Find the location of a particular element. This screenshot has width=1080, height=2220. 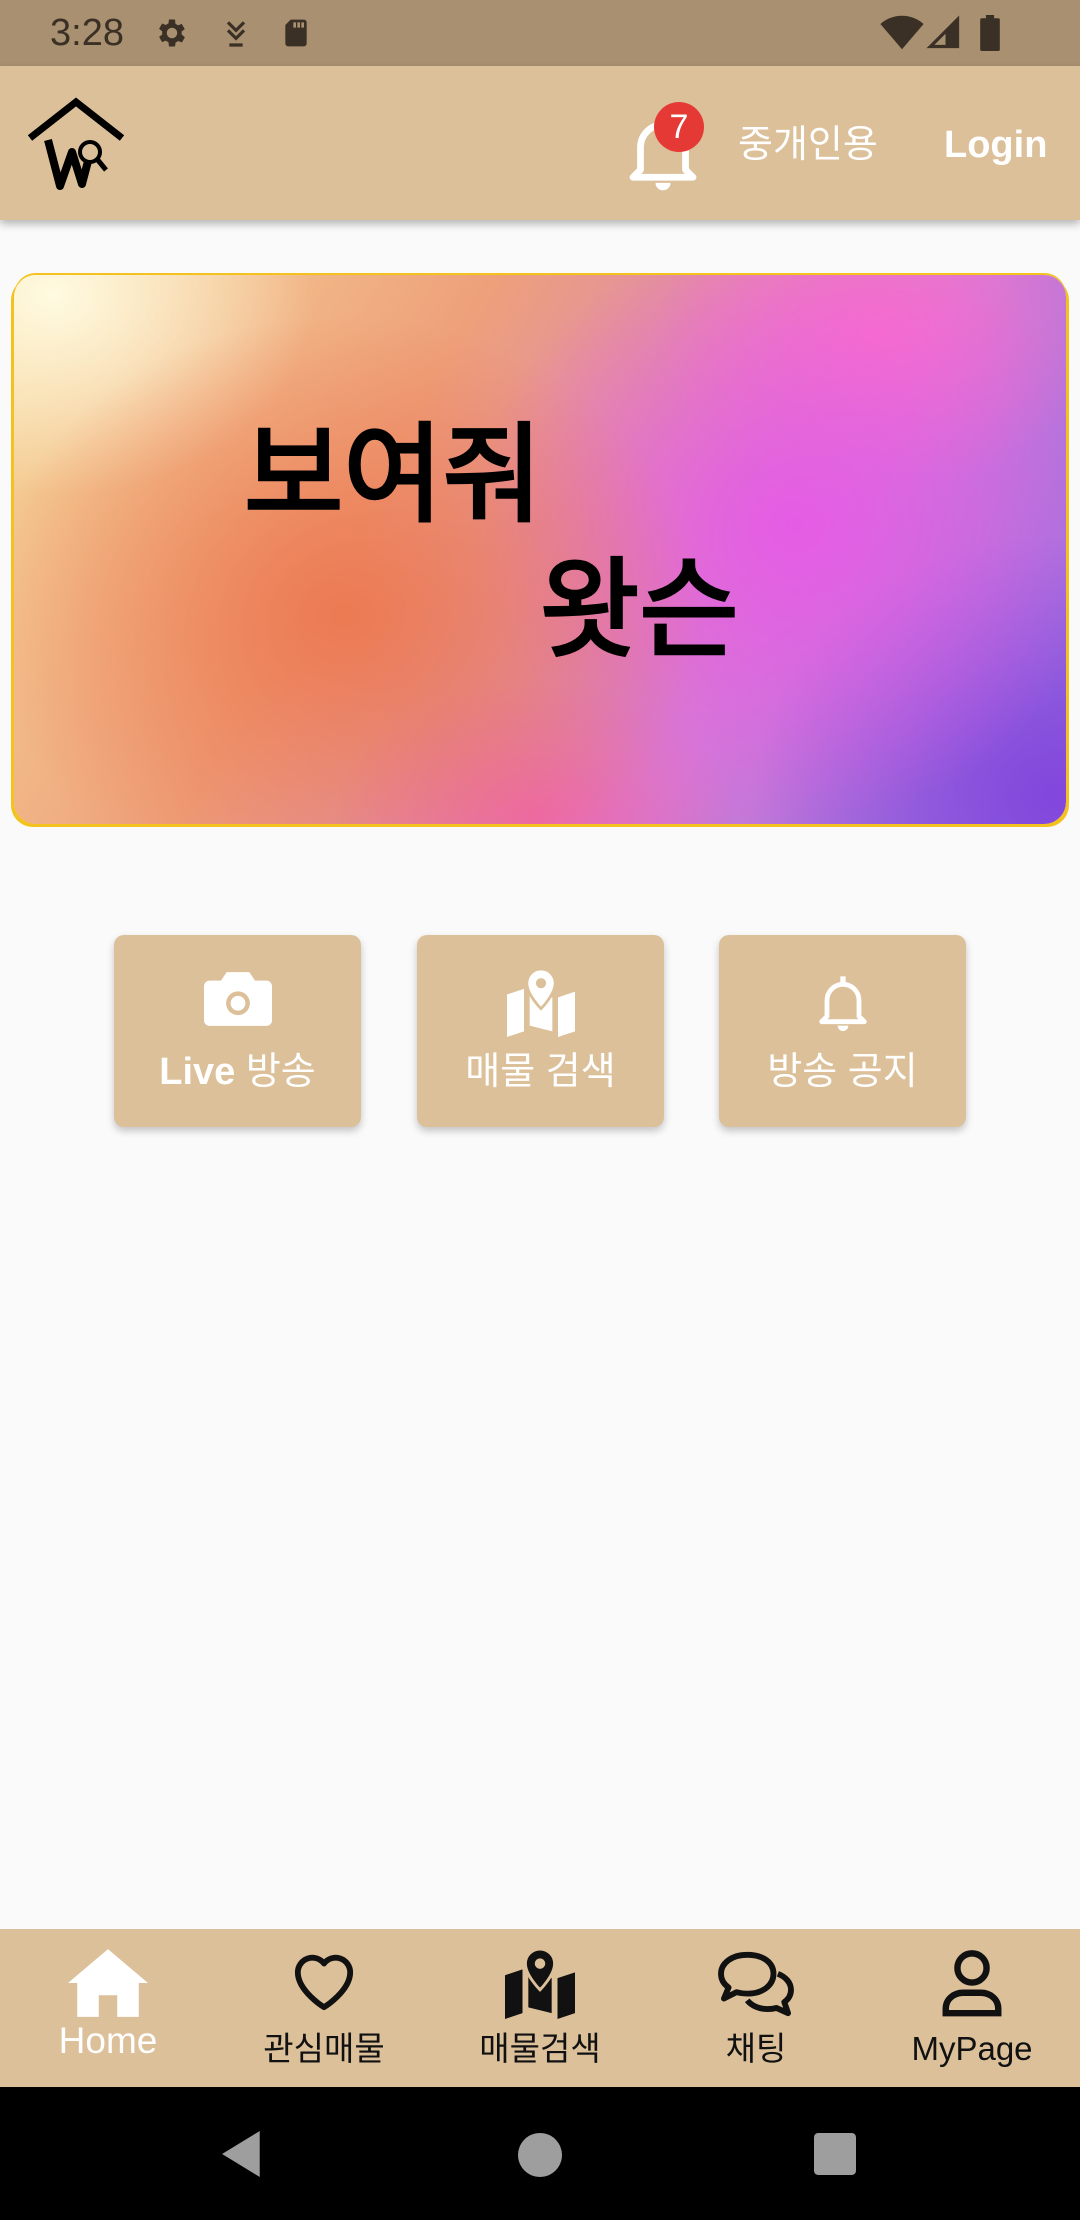

gear-icon is located at coordinates (172, 35).